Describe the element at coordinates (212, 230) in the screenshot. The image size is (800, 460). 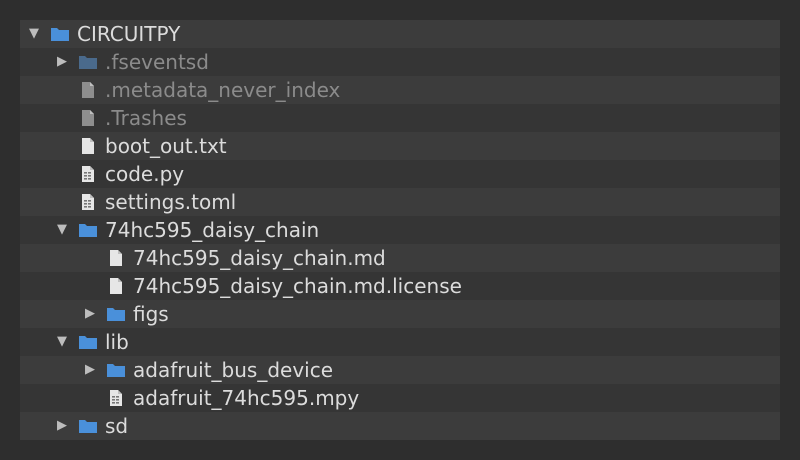
I see `tree-item-label: 74hc595_daisy_chain` at that location.